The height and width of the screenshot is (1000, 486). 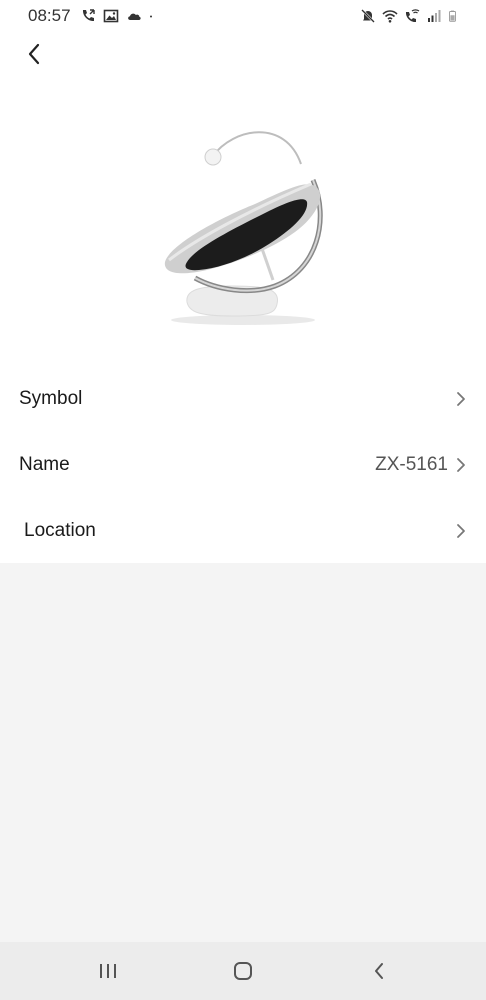 What do you see at coordinates (44, 464) in the screenshot?
I see `name-label: Name` at bounding box center [44, 464].